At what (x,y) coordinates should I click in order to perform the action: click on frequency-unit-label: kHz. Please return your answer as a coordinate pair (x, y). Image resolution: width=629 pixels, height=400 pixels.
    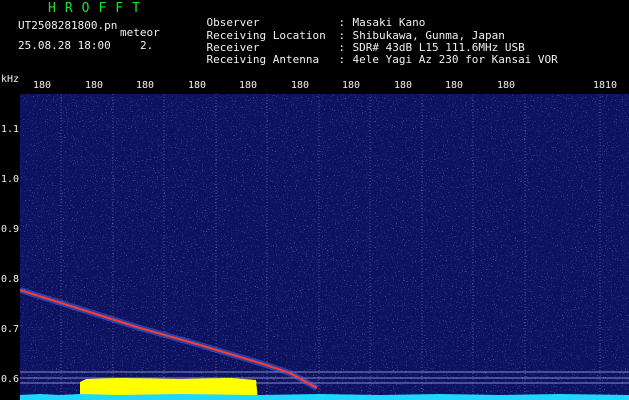
    Looking at the image, I should click on (10, 79).